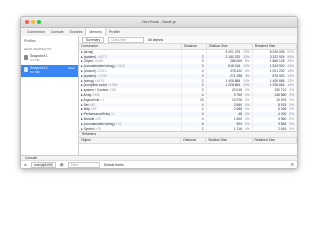 The image size is (320, 240). What do you see at coordinates (247, 75) in the screenshot?
I see `shallow-size-cell-secondary: 4%` at bounding box center [247, 75].